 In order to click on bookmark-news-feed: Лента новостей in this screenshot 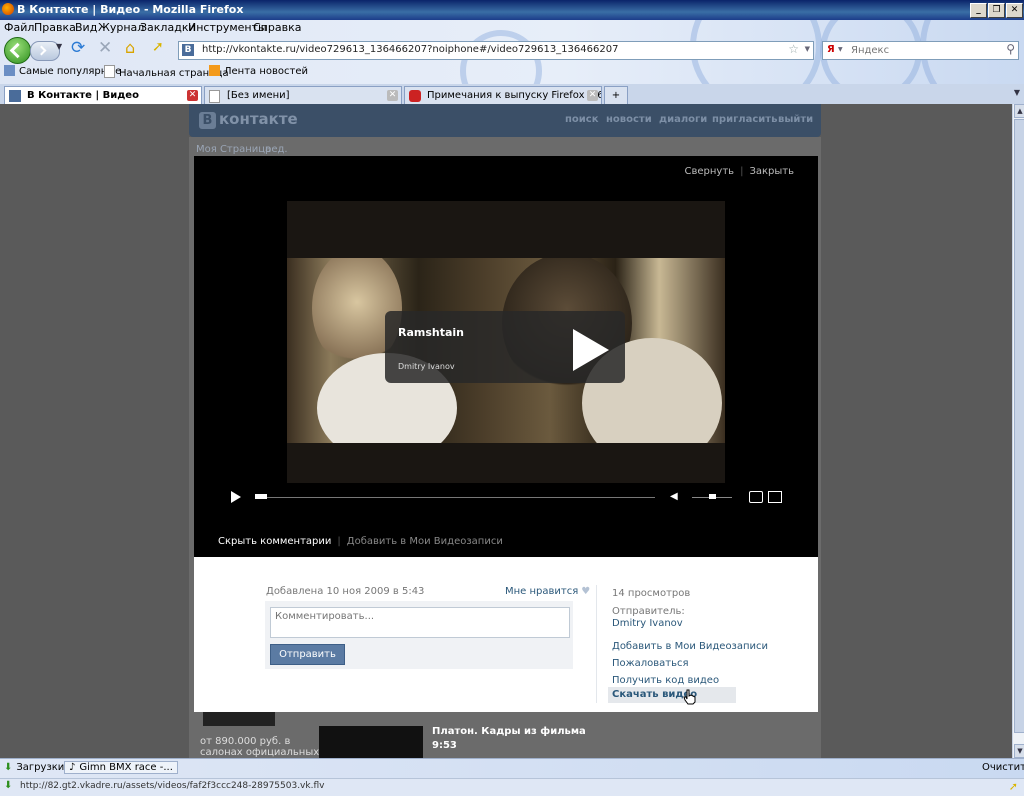, I will do `click(258, 71)`.